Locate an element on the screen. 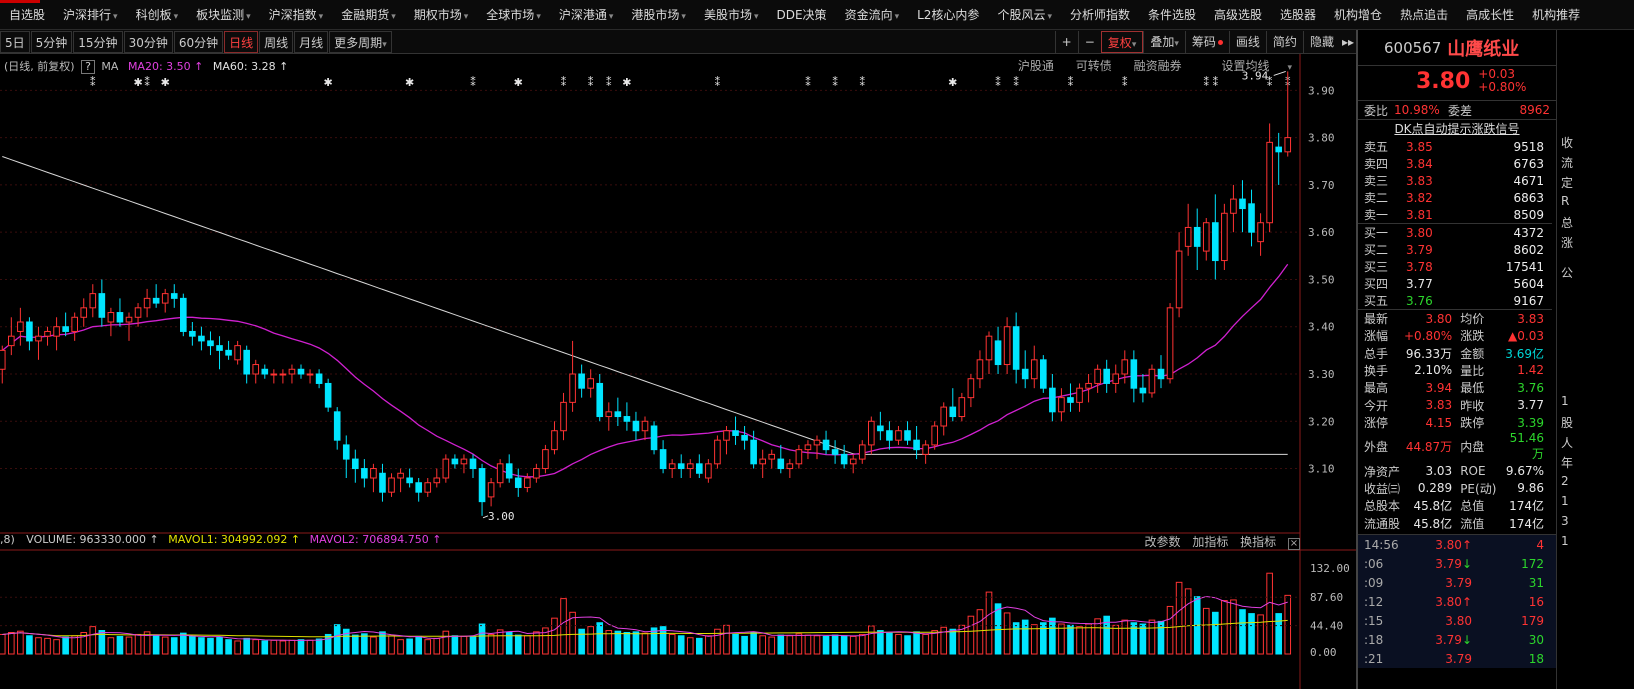 This screenshot has height=689, width=1634. sells-row: 卖三 3.83 4671 is located at coordinates (1455, 180).